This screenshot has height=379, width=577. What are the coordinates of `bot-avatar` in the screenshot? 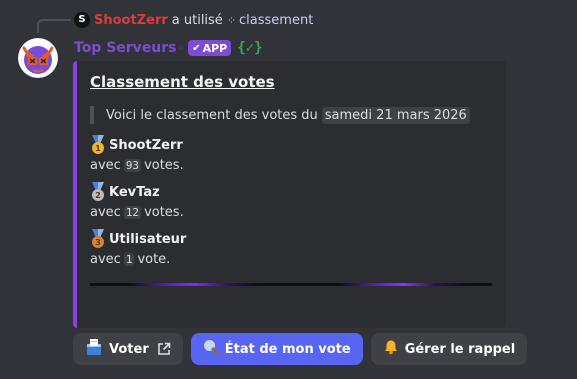 It's located at (38, 58).